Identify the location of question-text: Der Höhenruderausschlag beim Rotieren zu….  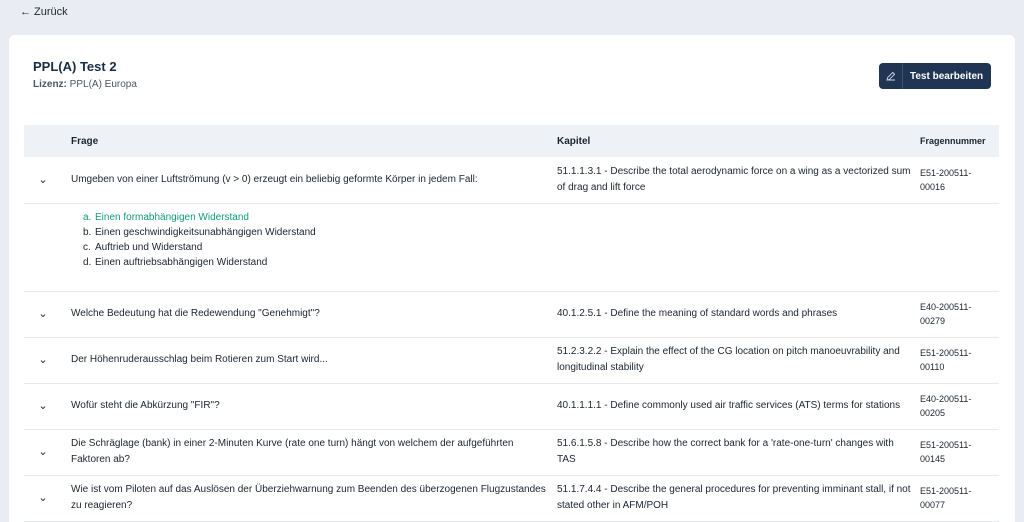
(309, 360).